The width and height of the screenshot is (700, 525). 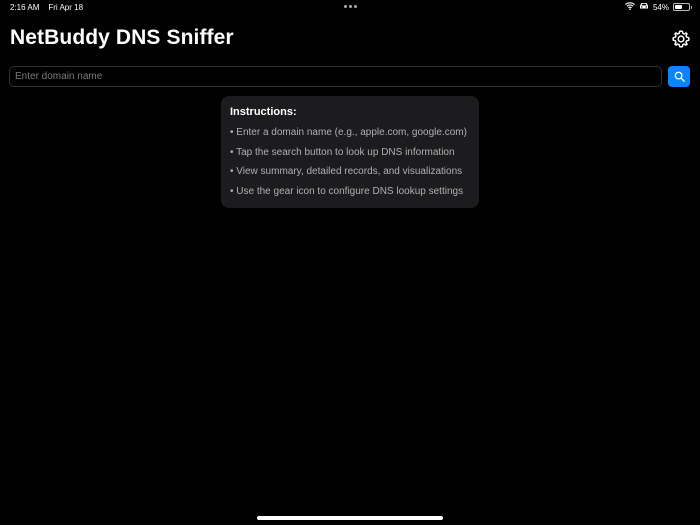 I want to click on status-time: 2:16 AM, so click(x=25, y=7).